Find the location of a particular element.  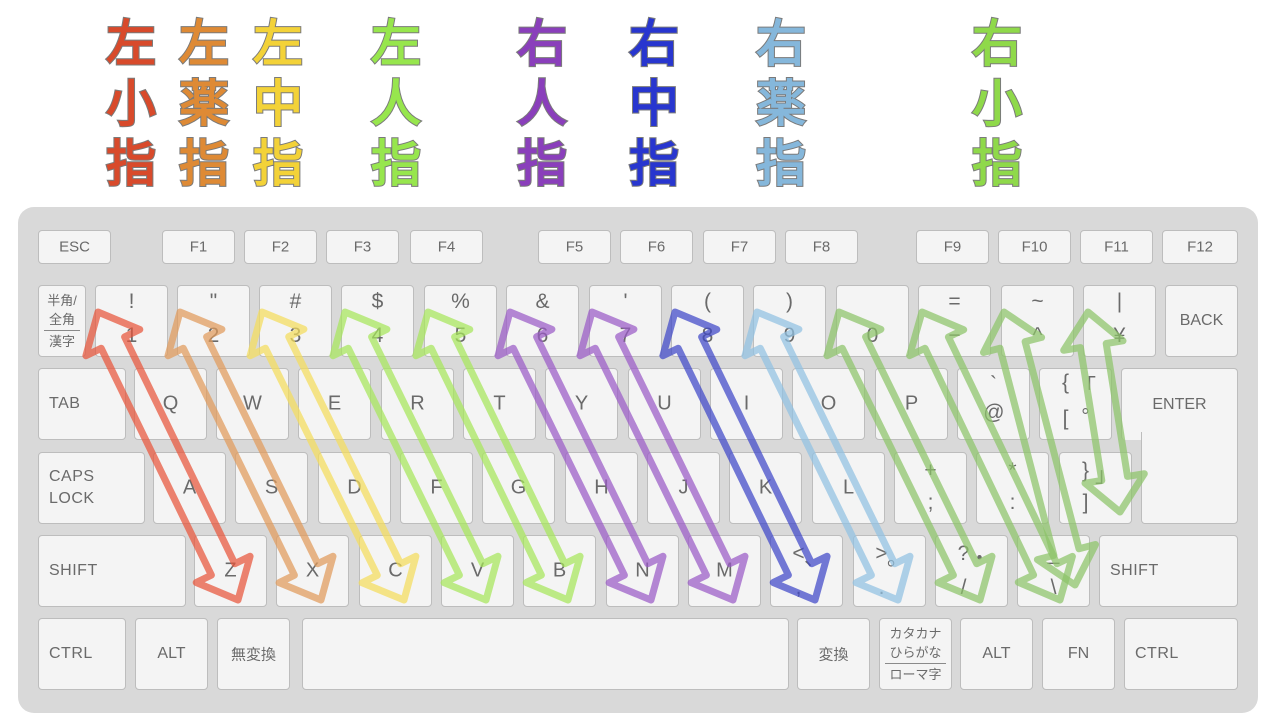

key-ctrl-left: CTRL is located at coordinates (82, 654).